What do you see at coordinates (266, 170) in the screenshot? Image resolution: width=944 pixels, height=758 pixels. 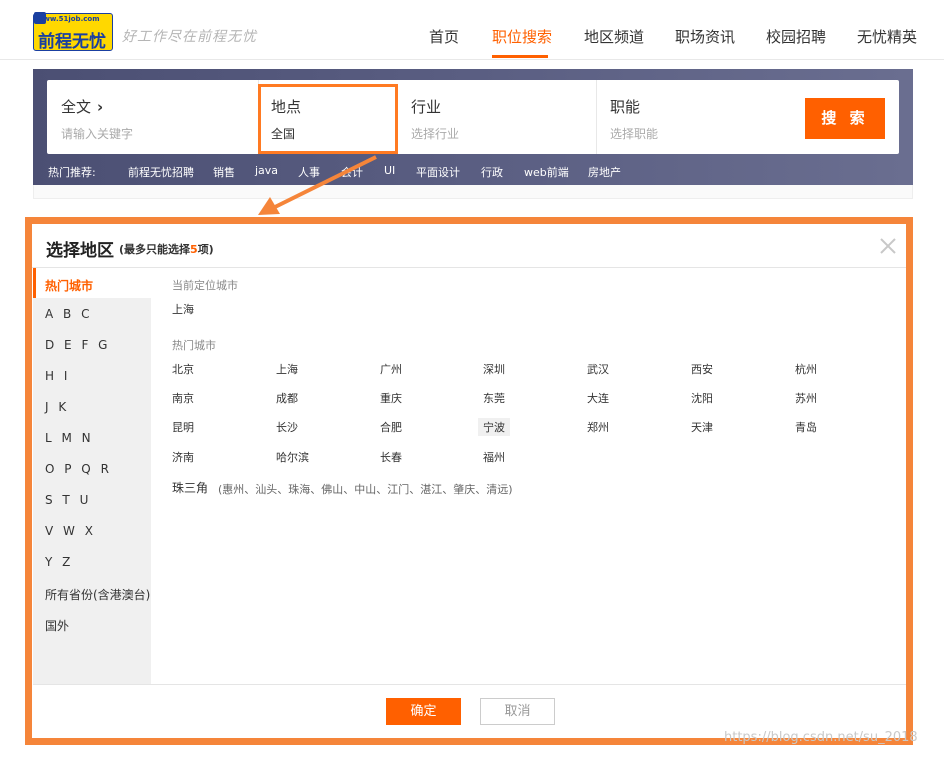 I see `hot-tag: java` at bounding box center [266, 170].